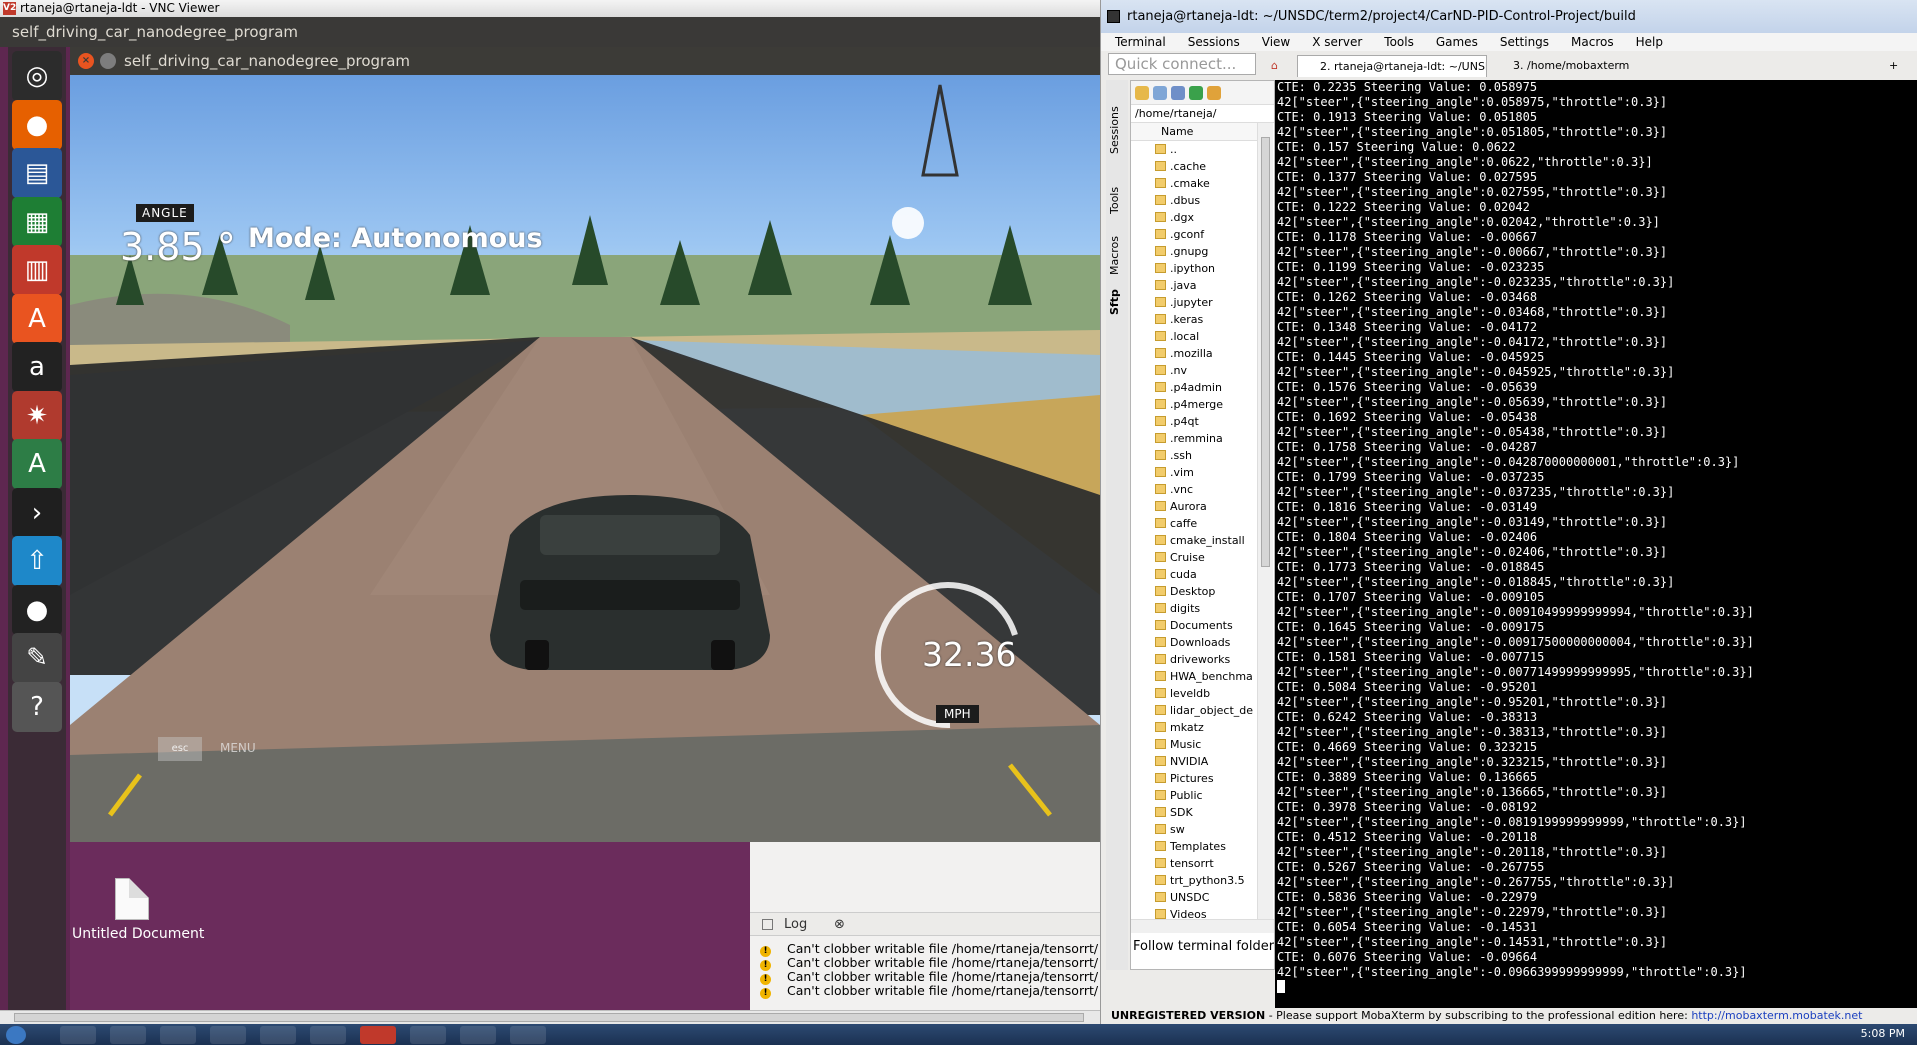 The width and height of the screenshot is (1917, 1045). I want to click on sftp-list-item: trt_python3.5, so click(1194, 880).